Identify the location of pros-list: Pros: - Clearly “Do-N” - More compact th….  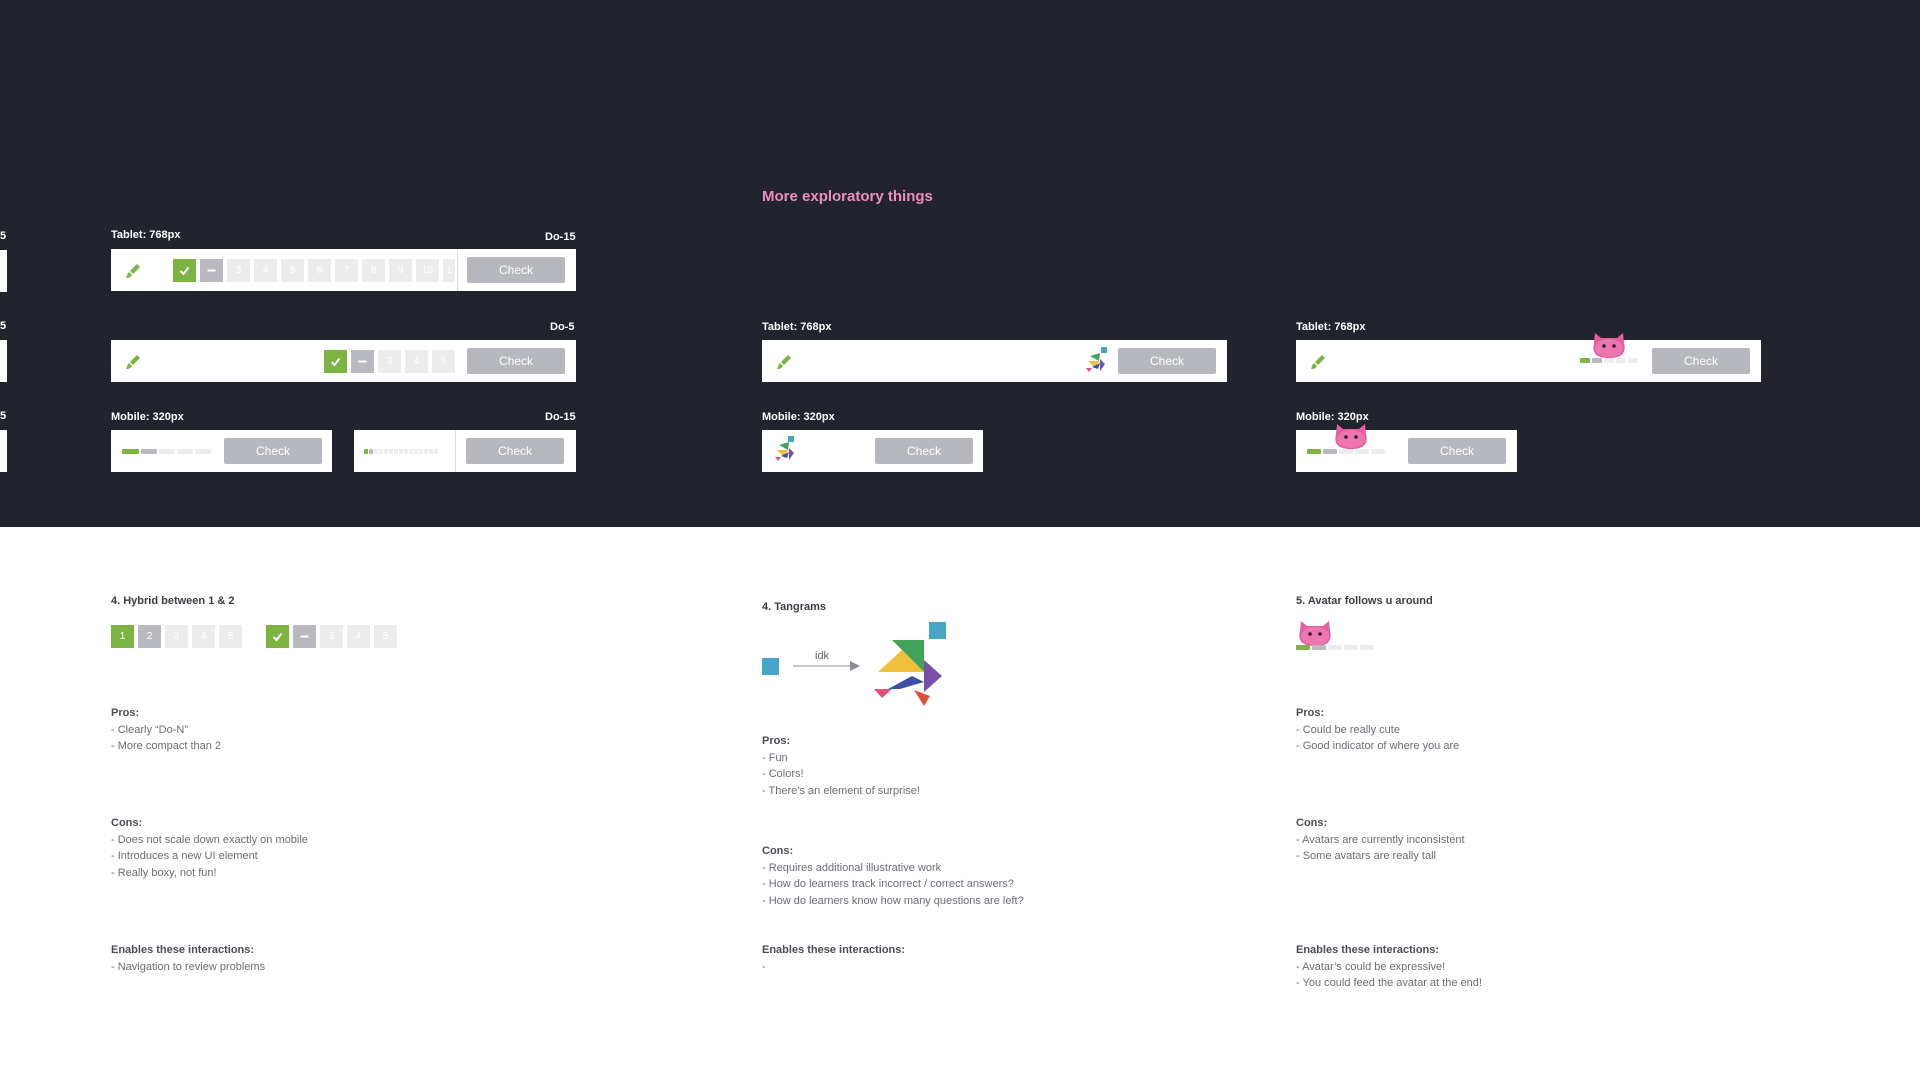
(166, 730).